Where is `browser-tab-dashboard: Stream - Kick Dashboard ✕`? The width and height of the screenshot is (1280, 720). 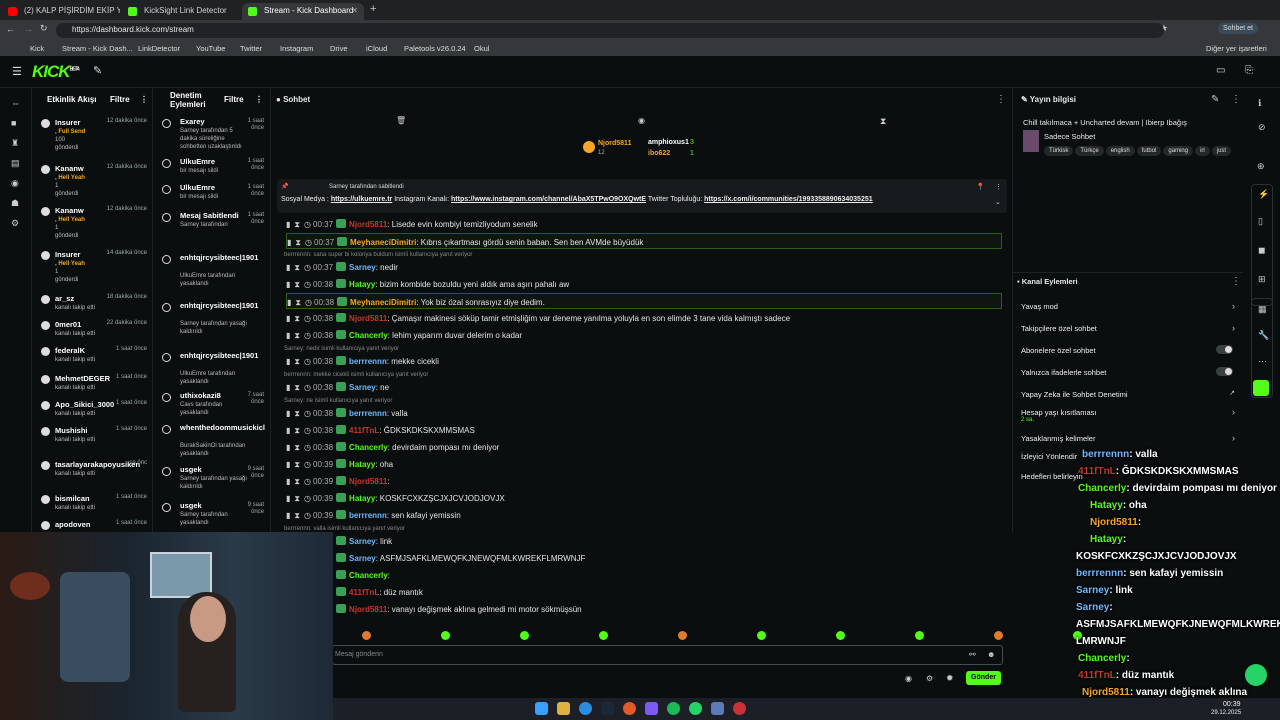
browser-tab-dashboard: Stream - Kick Dashboard ✕ is located at coordinates (303, 11).